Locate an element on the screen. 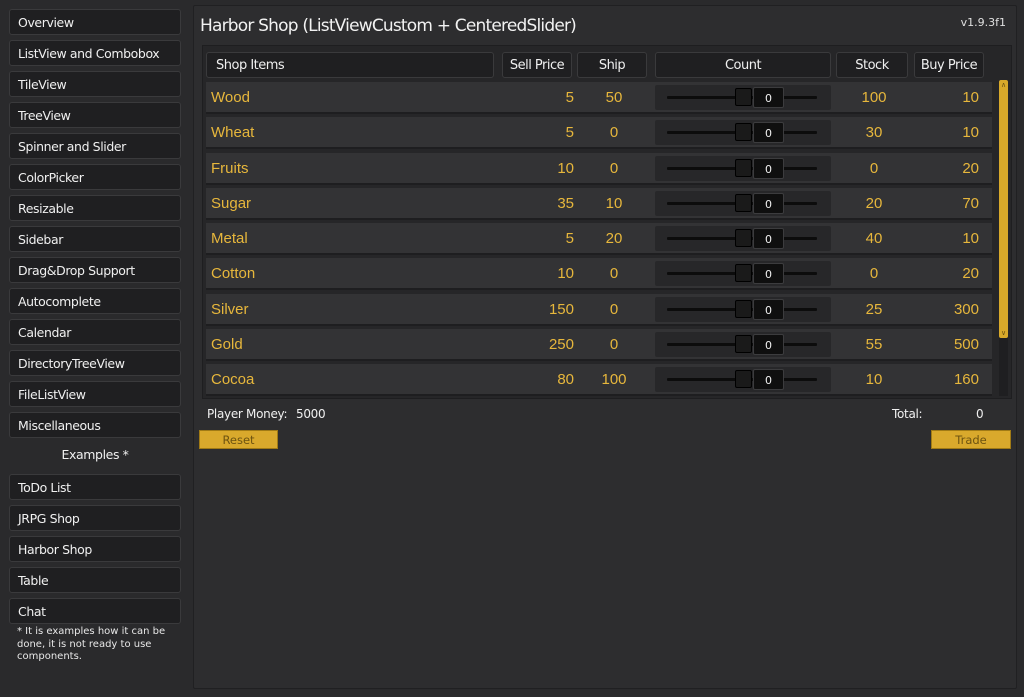  sidebar-item-harbor-shop: Harbor Shop is located at coordinates (95, 549).